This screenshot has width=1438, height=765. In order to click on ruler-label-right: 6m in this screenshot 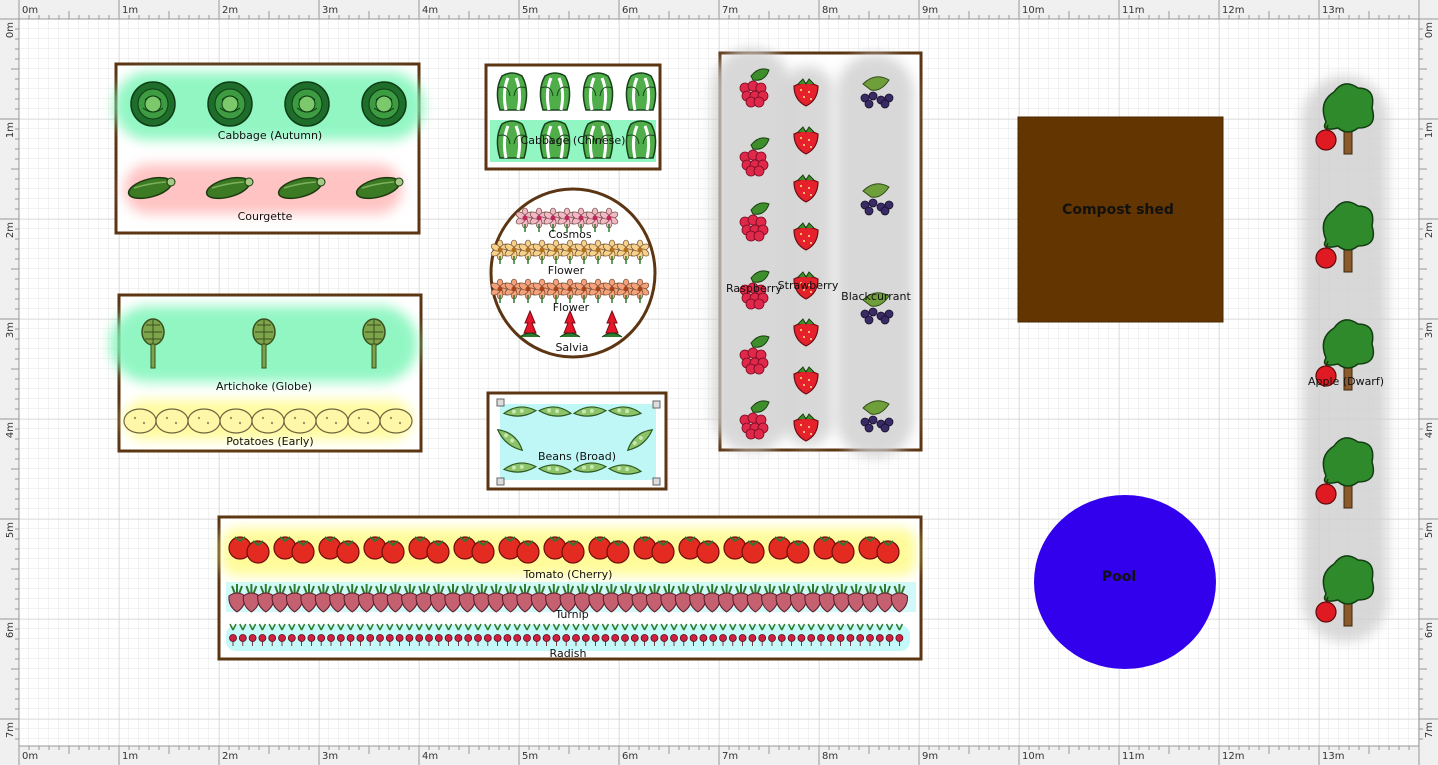, I will do `click(1429, 630)`.